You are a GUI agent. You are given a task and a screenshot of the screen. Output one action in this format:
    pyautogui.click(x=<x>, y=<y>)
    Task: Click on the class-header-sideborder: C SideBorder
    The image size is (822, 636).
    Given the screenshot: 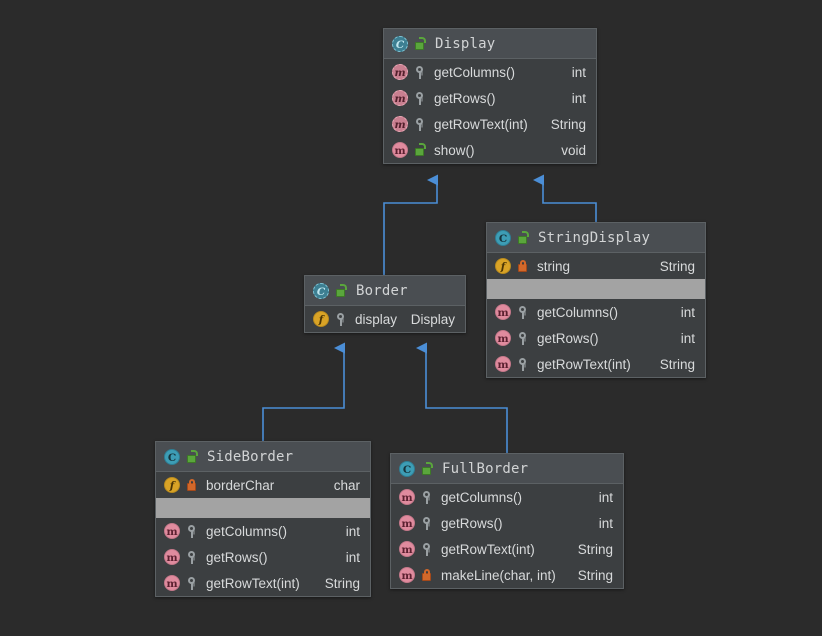 What is the action you would take?
    pyautogui.click(x=263, y=457)
    